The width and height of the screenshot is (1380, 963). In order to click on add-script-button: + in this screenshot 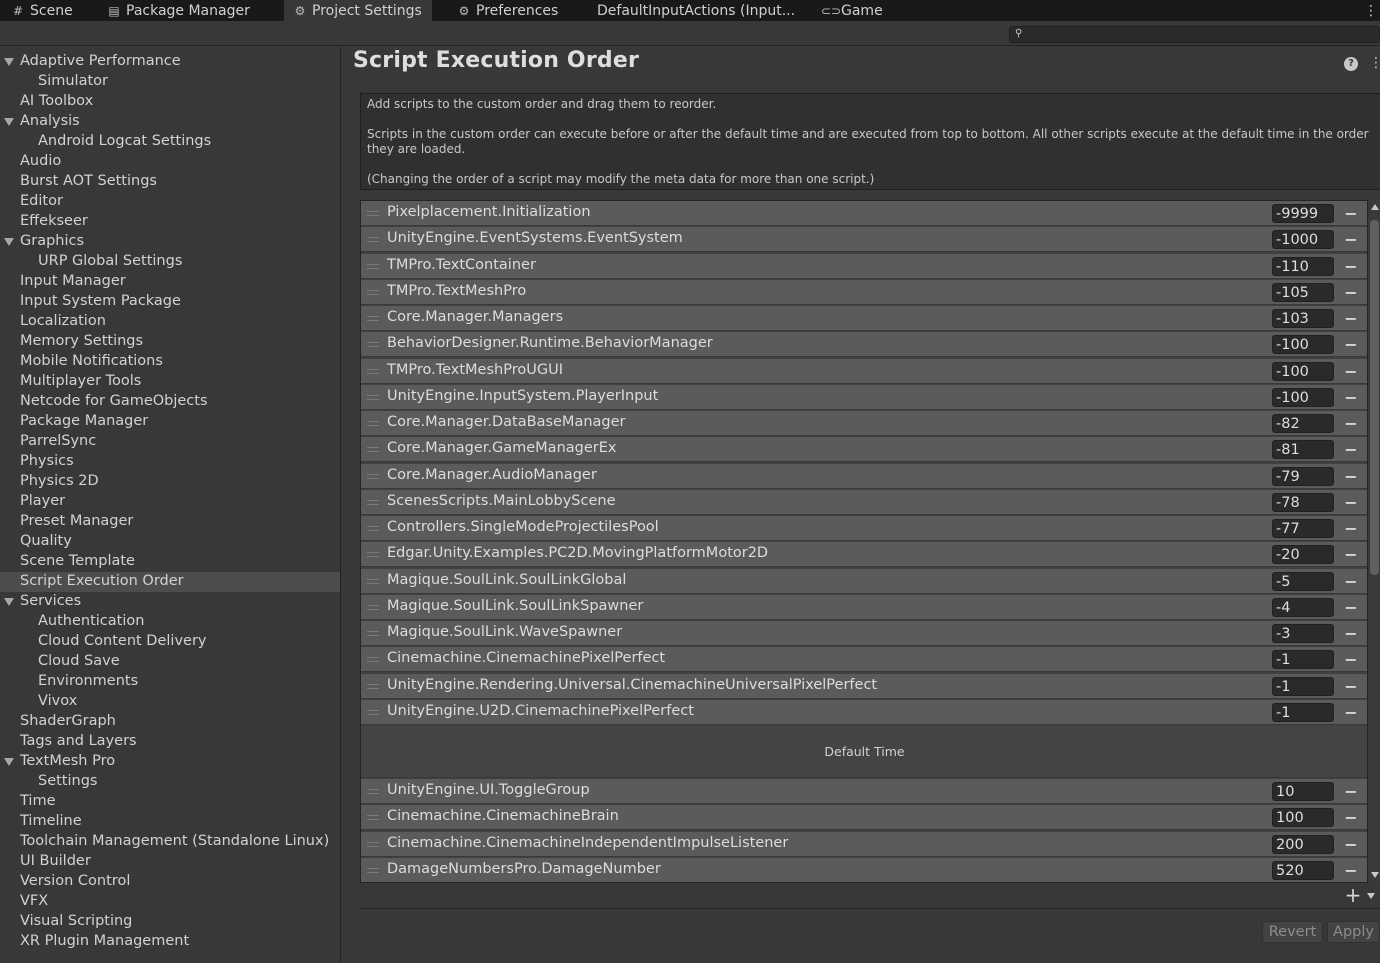, I will do `click(1353, 895)`.